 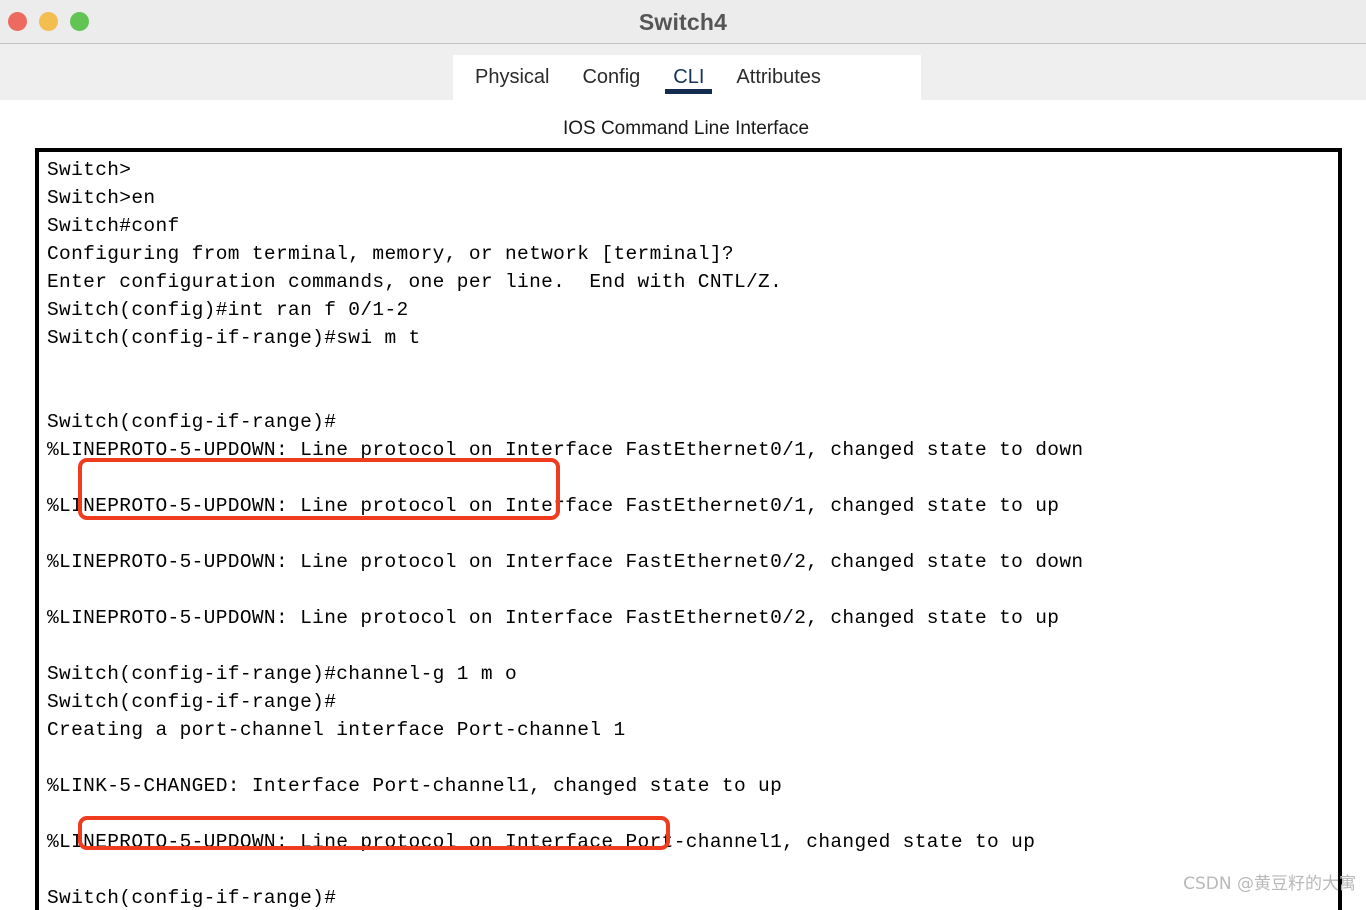 What do you see at coordinates (101, 198) in the screenshot?
I see `terminal-line: Switch>en` at bounding box center [101, 198].